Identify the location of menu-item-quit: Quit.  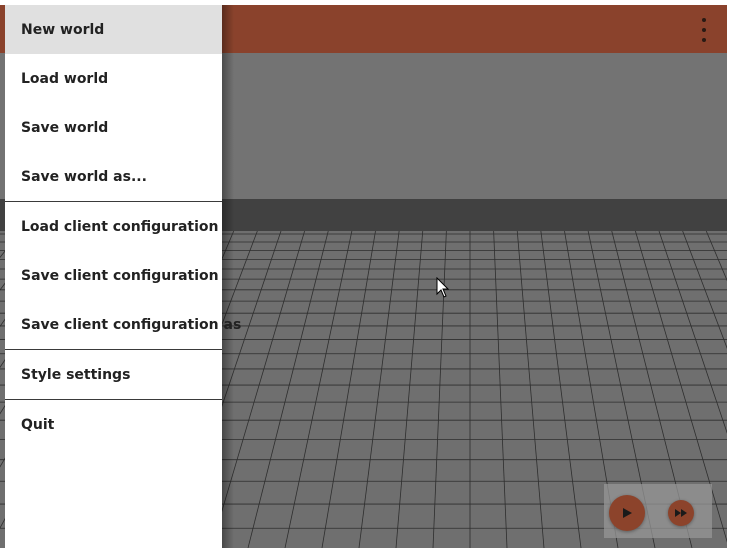
(113, 424).